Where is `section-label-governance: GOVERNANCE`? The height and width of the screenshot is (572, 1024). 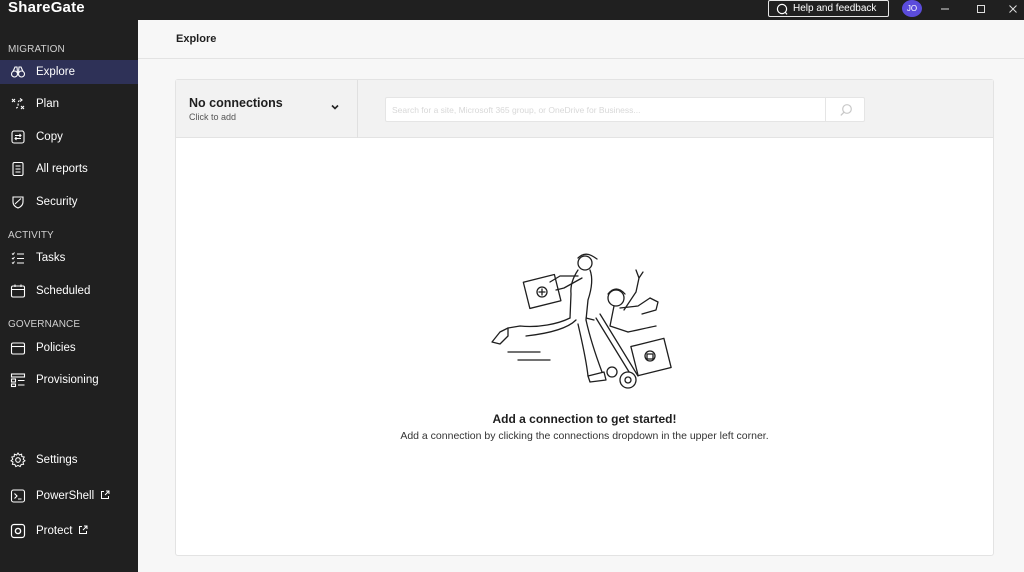
section-label-governance: GOVERNANCE is located at coordinates (44, 324).